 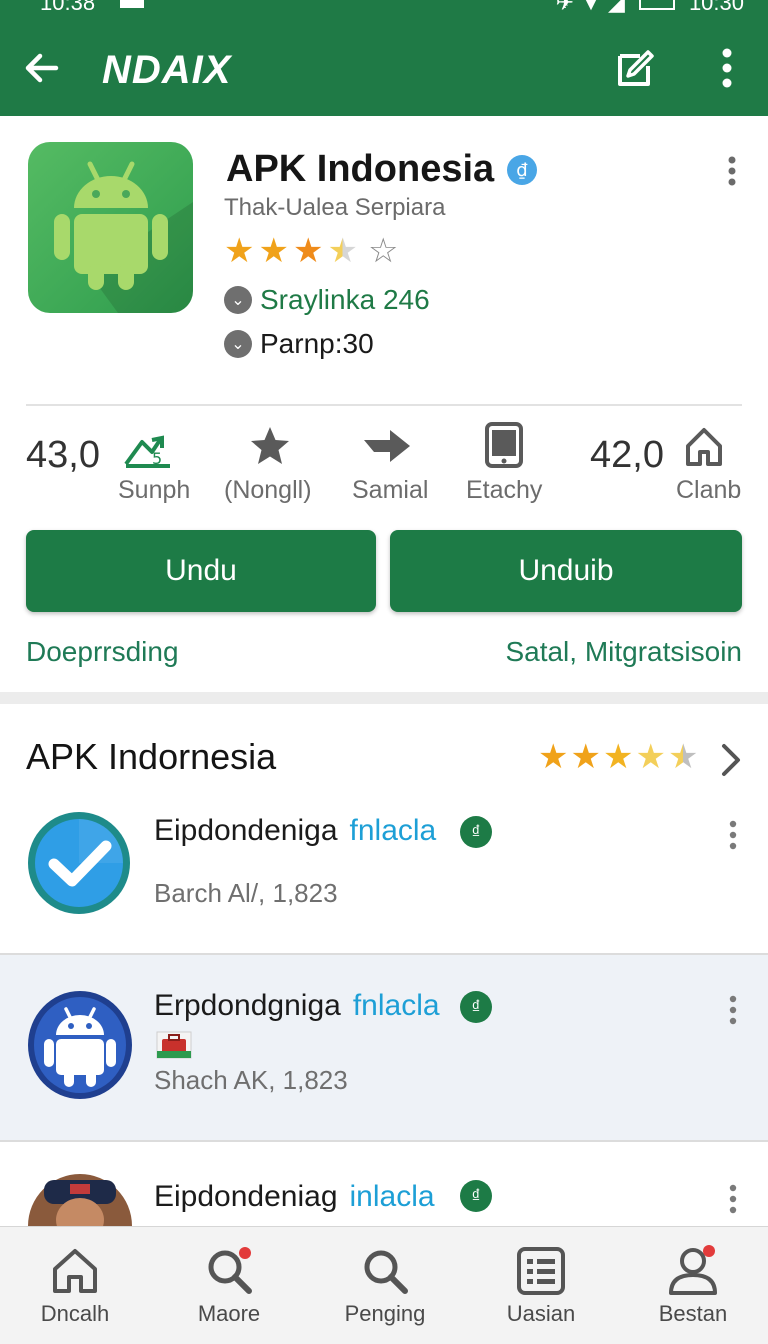 What do you see at coordinates (116, 470) in the screenshot?
I see `stat-sunph: 43,0 5 Sunph` at bounding box center [116, 470].